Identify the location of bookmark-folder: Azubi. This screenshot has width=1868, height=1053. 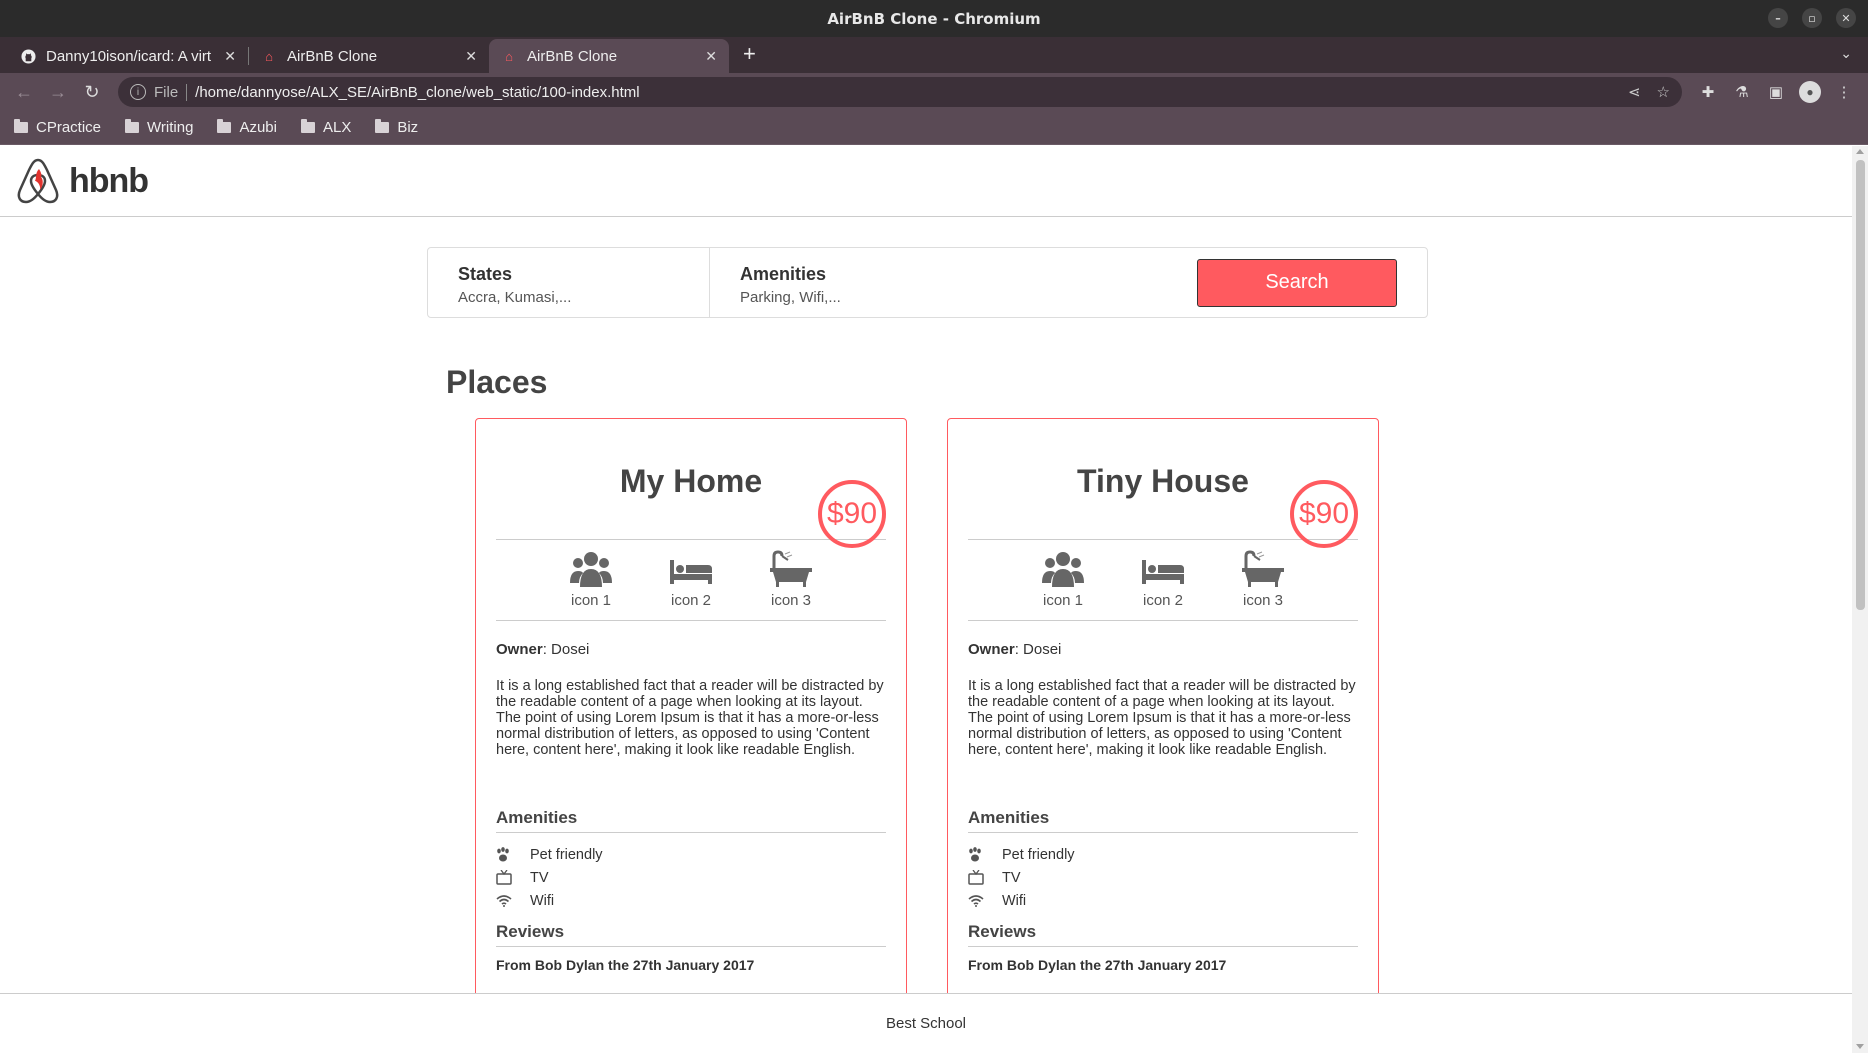
(247, 127).